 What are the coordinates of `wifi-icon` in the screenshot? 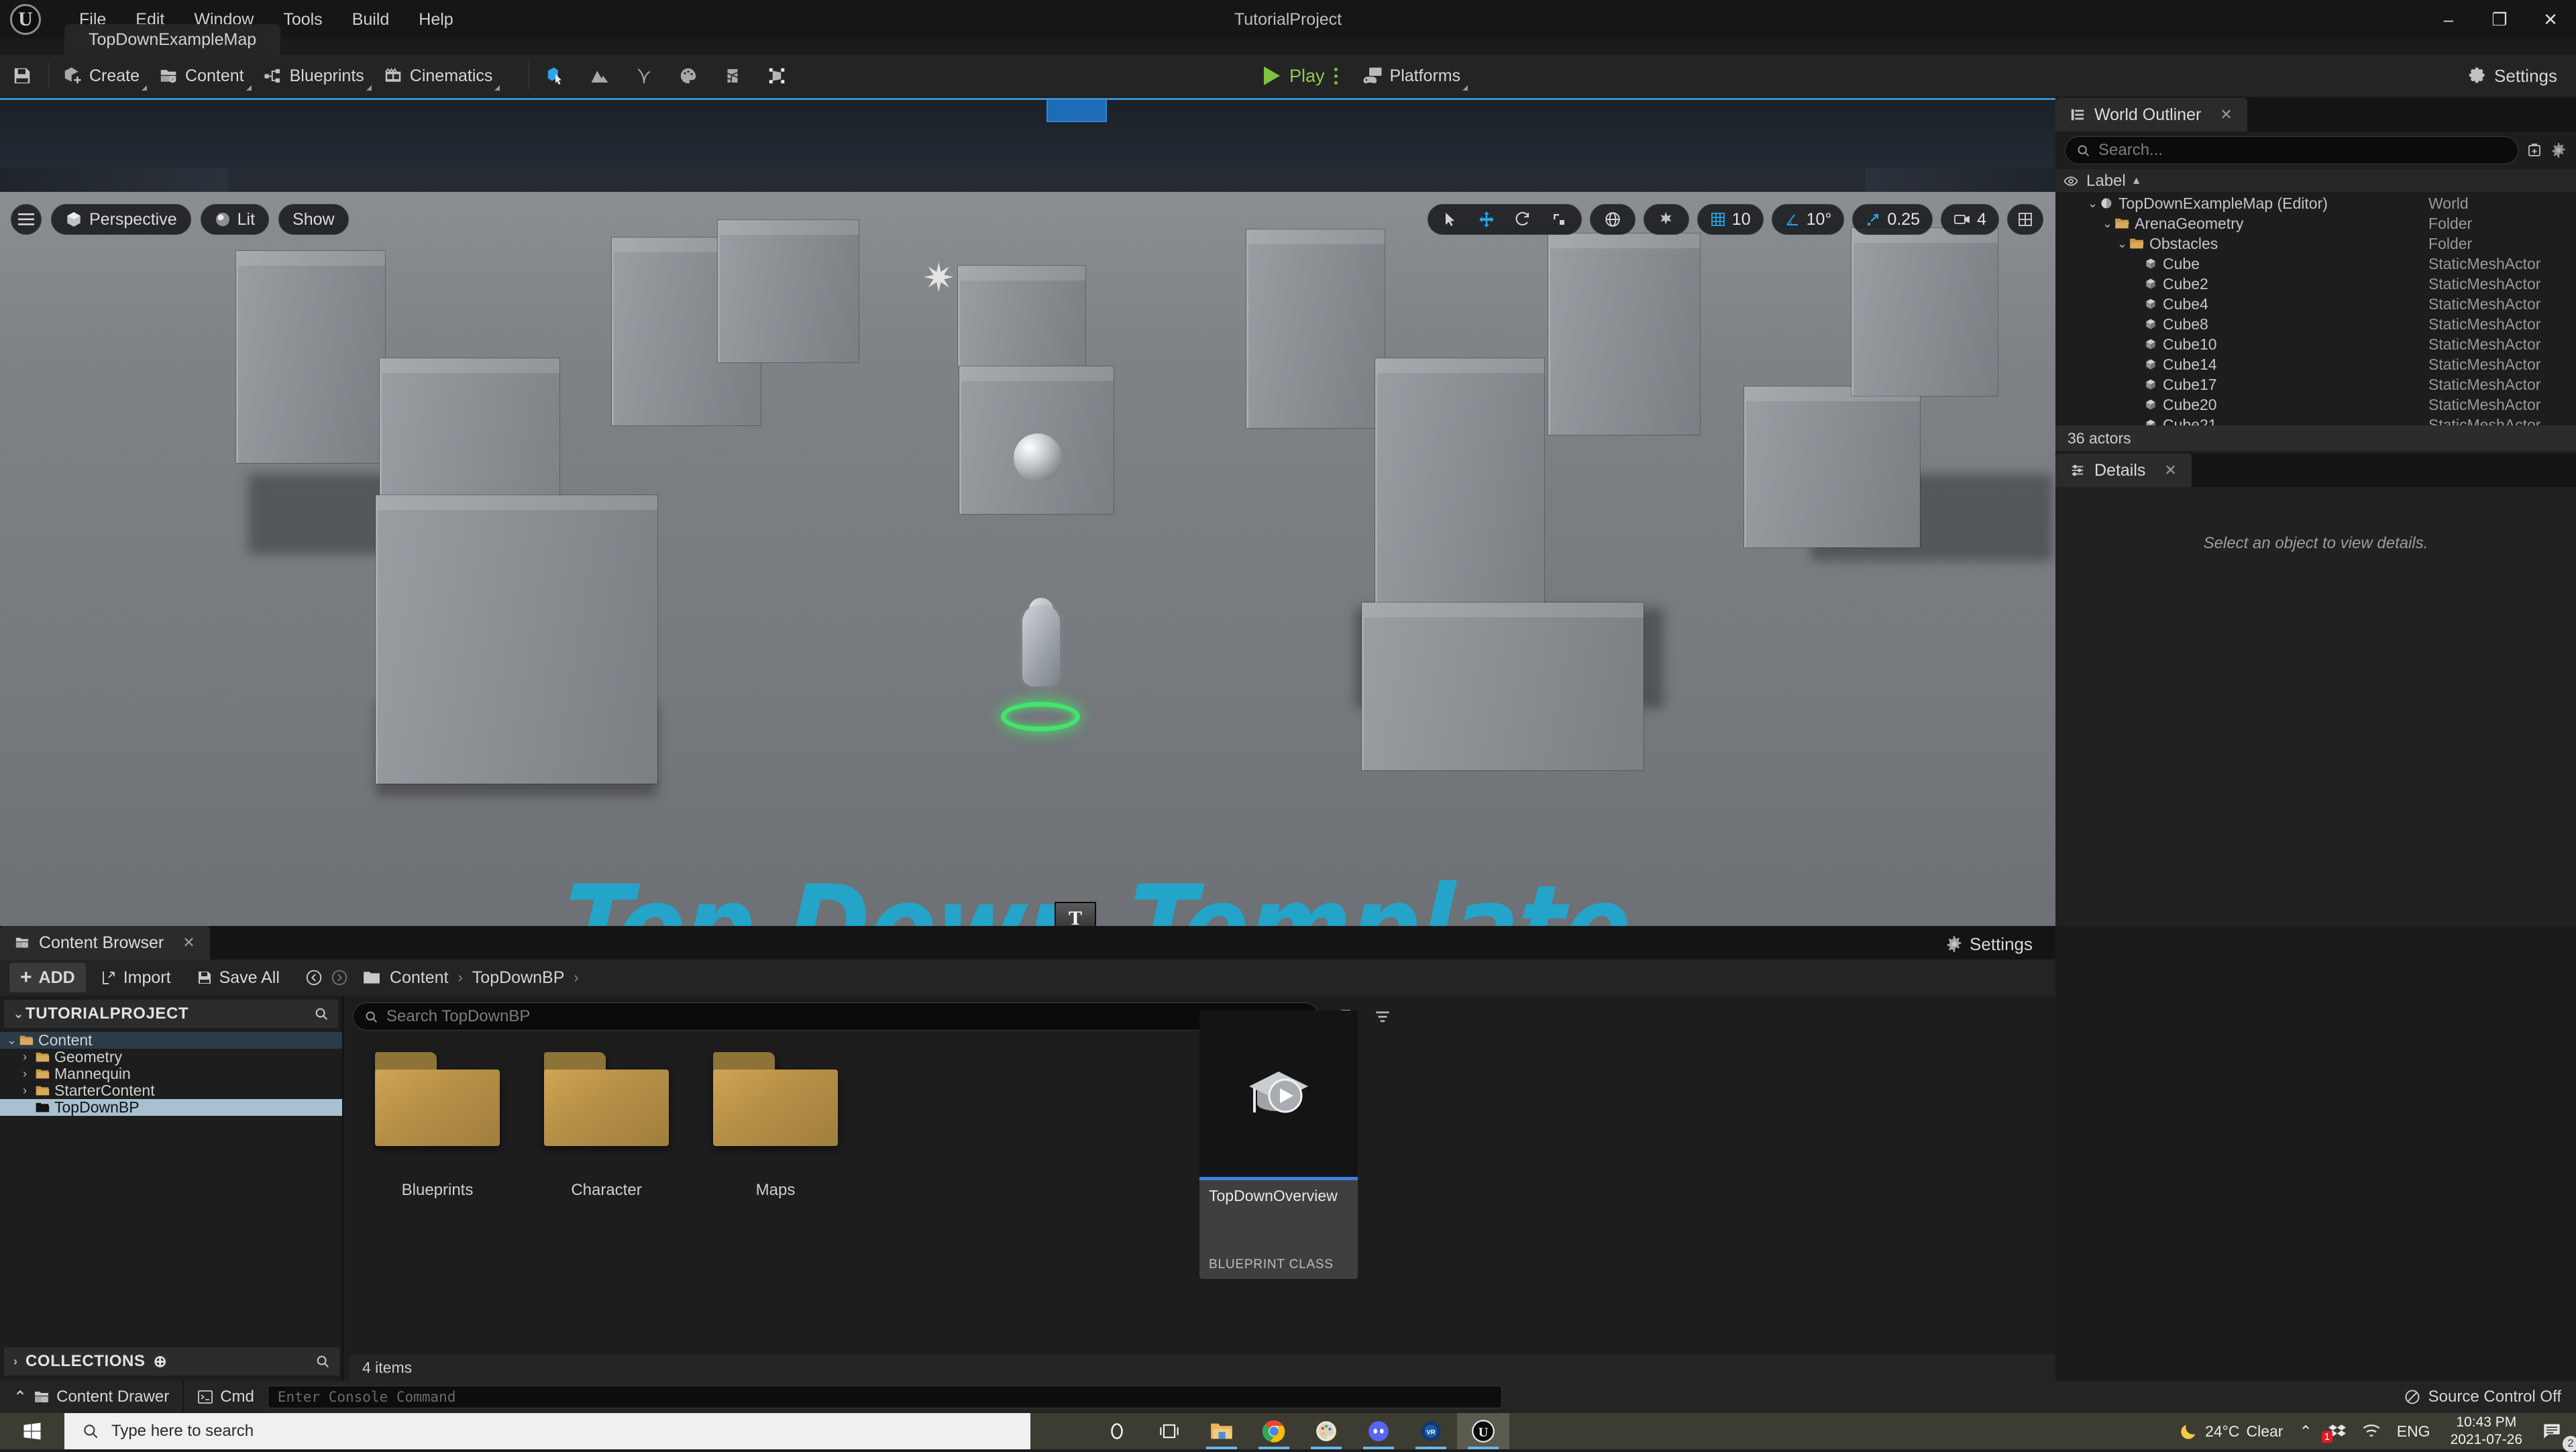 It's located at (2371, 1431).